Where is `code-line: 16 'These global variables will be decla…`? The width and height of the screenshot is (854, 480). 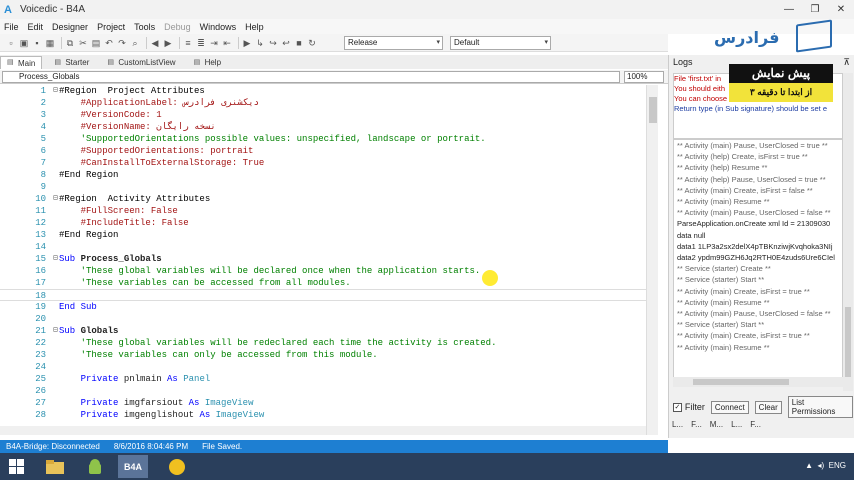
code-line: 16 'These global variables will be decla… is located at coordinates (323, 271).